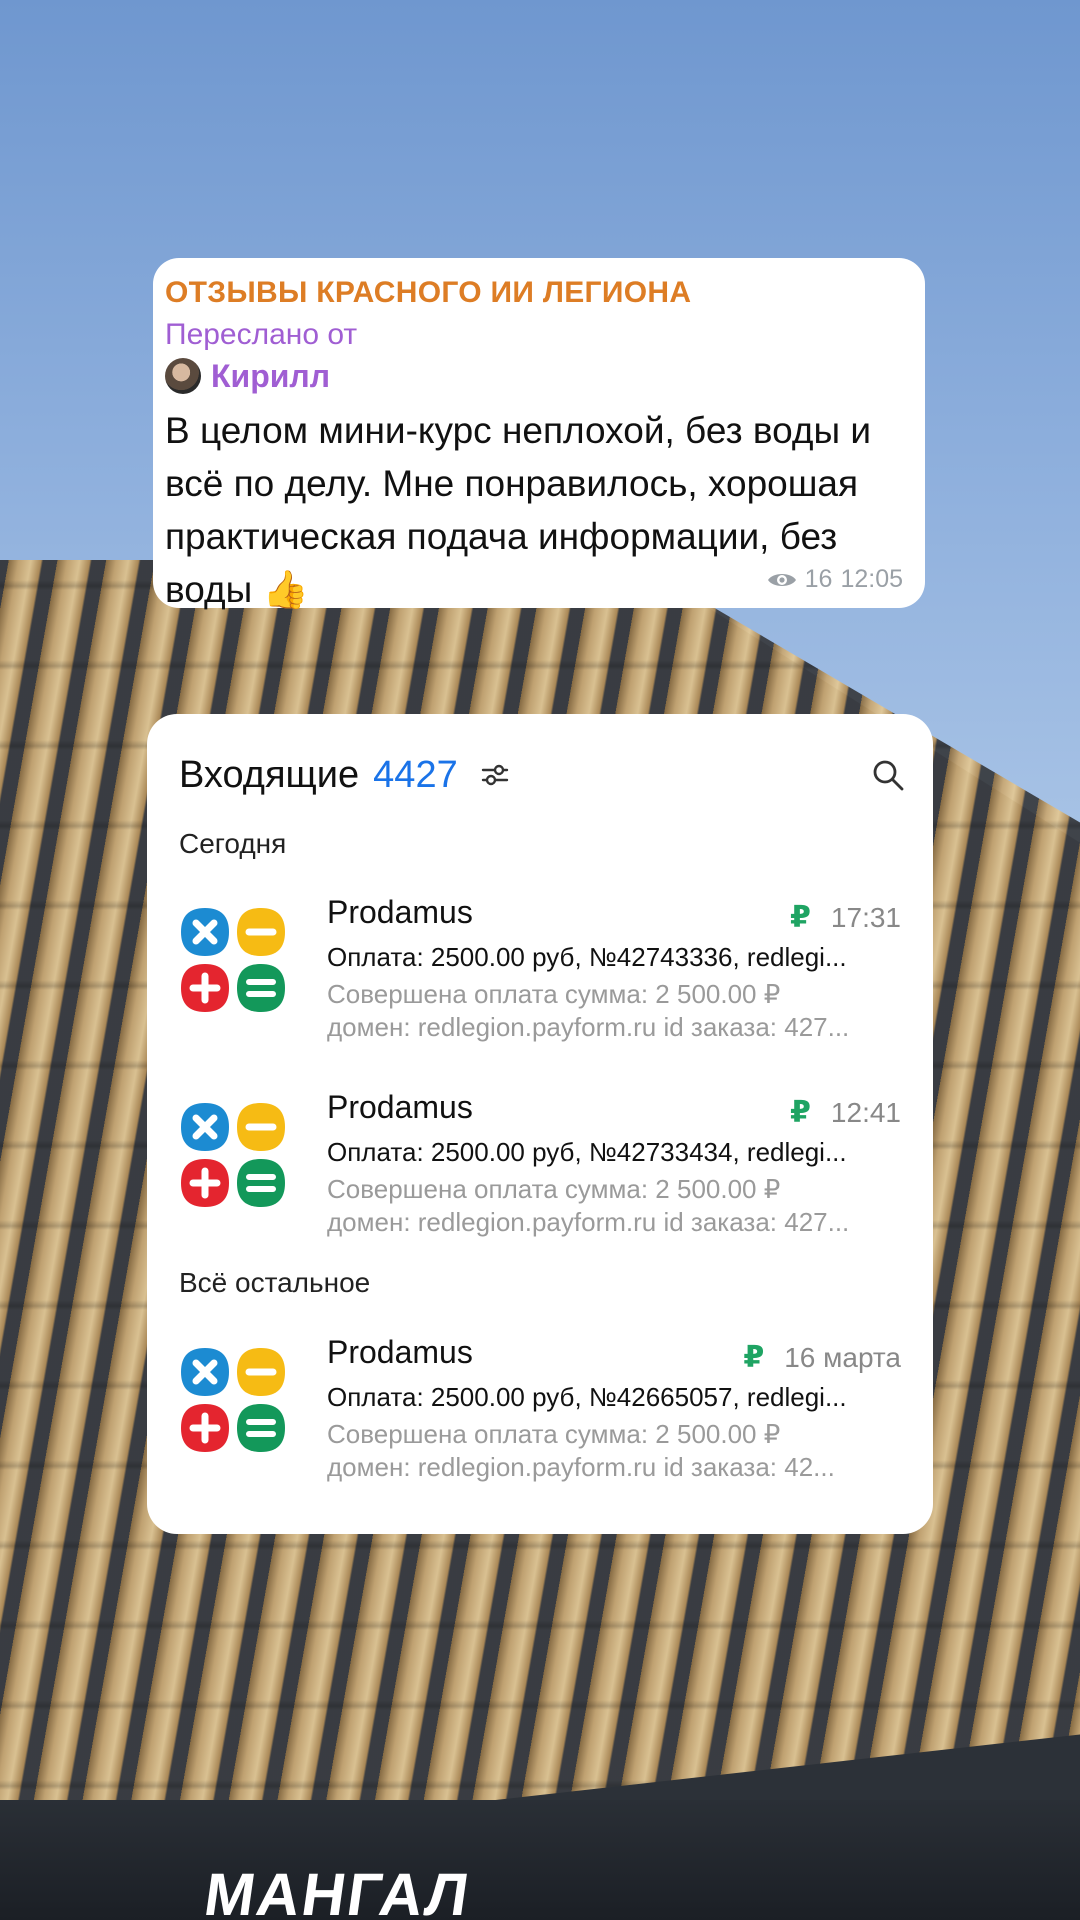 Image resolution: width=1080 pixels, height=1920 pixels. Describe the element at coordinates (233, 843) in the screenshot. I see `section-today: Сегодня` at that location.